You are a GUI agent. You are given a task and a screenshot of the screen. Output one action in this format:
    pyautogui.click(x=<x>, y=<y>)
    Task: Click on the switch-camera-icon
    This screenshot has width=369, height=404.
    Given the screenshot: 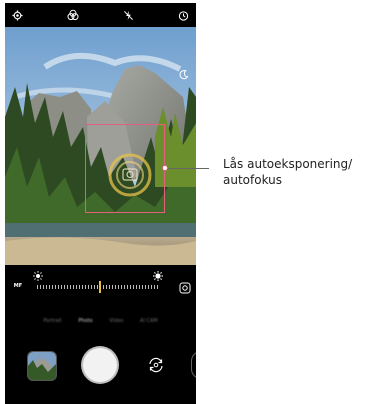 What is the action you would take?
    pyautogui.click(x=156, y=365)
    